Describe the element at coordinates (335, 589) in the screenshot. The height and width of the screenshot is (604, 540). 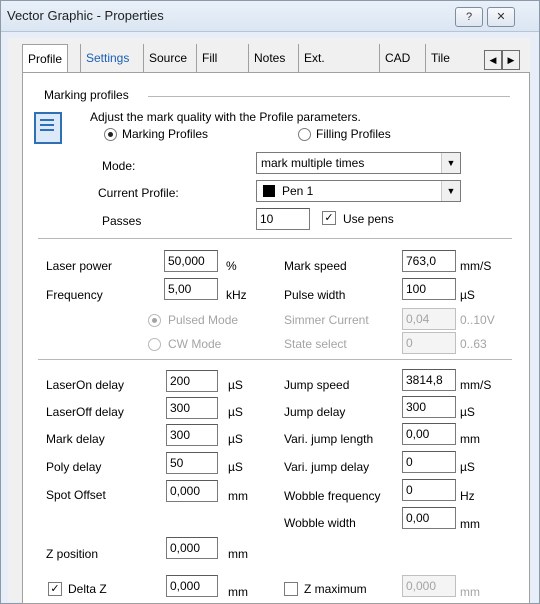
I see `z-maximum-label: Z maximum` at that location.